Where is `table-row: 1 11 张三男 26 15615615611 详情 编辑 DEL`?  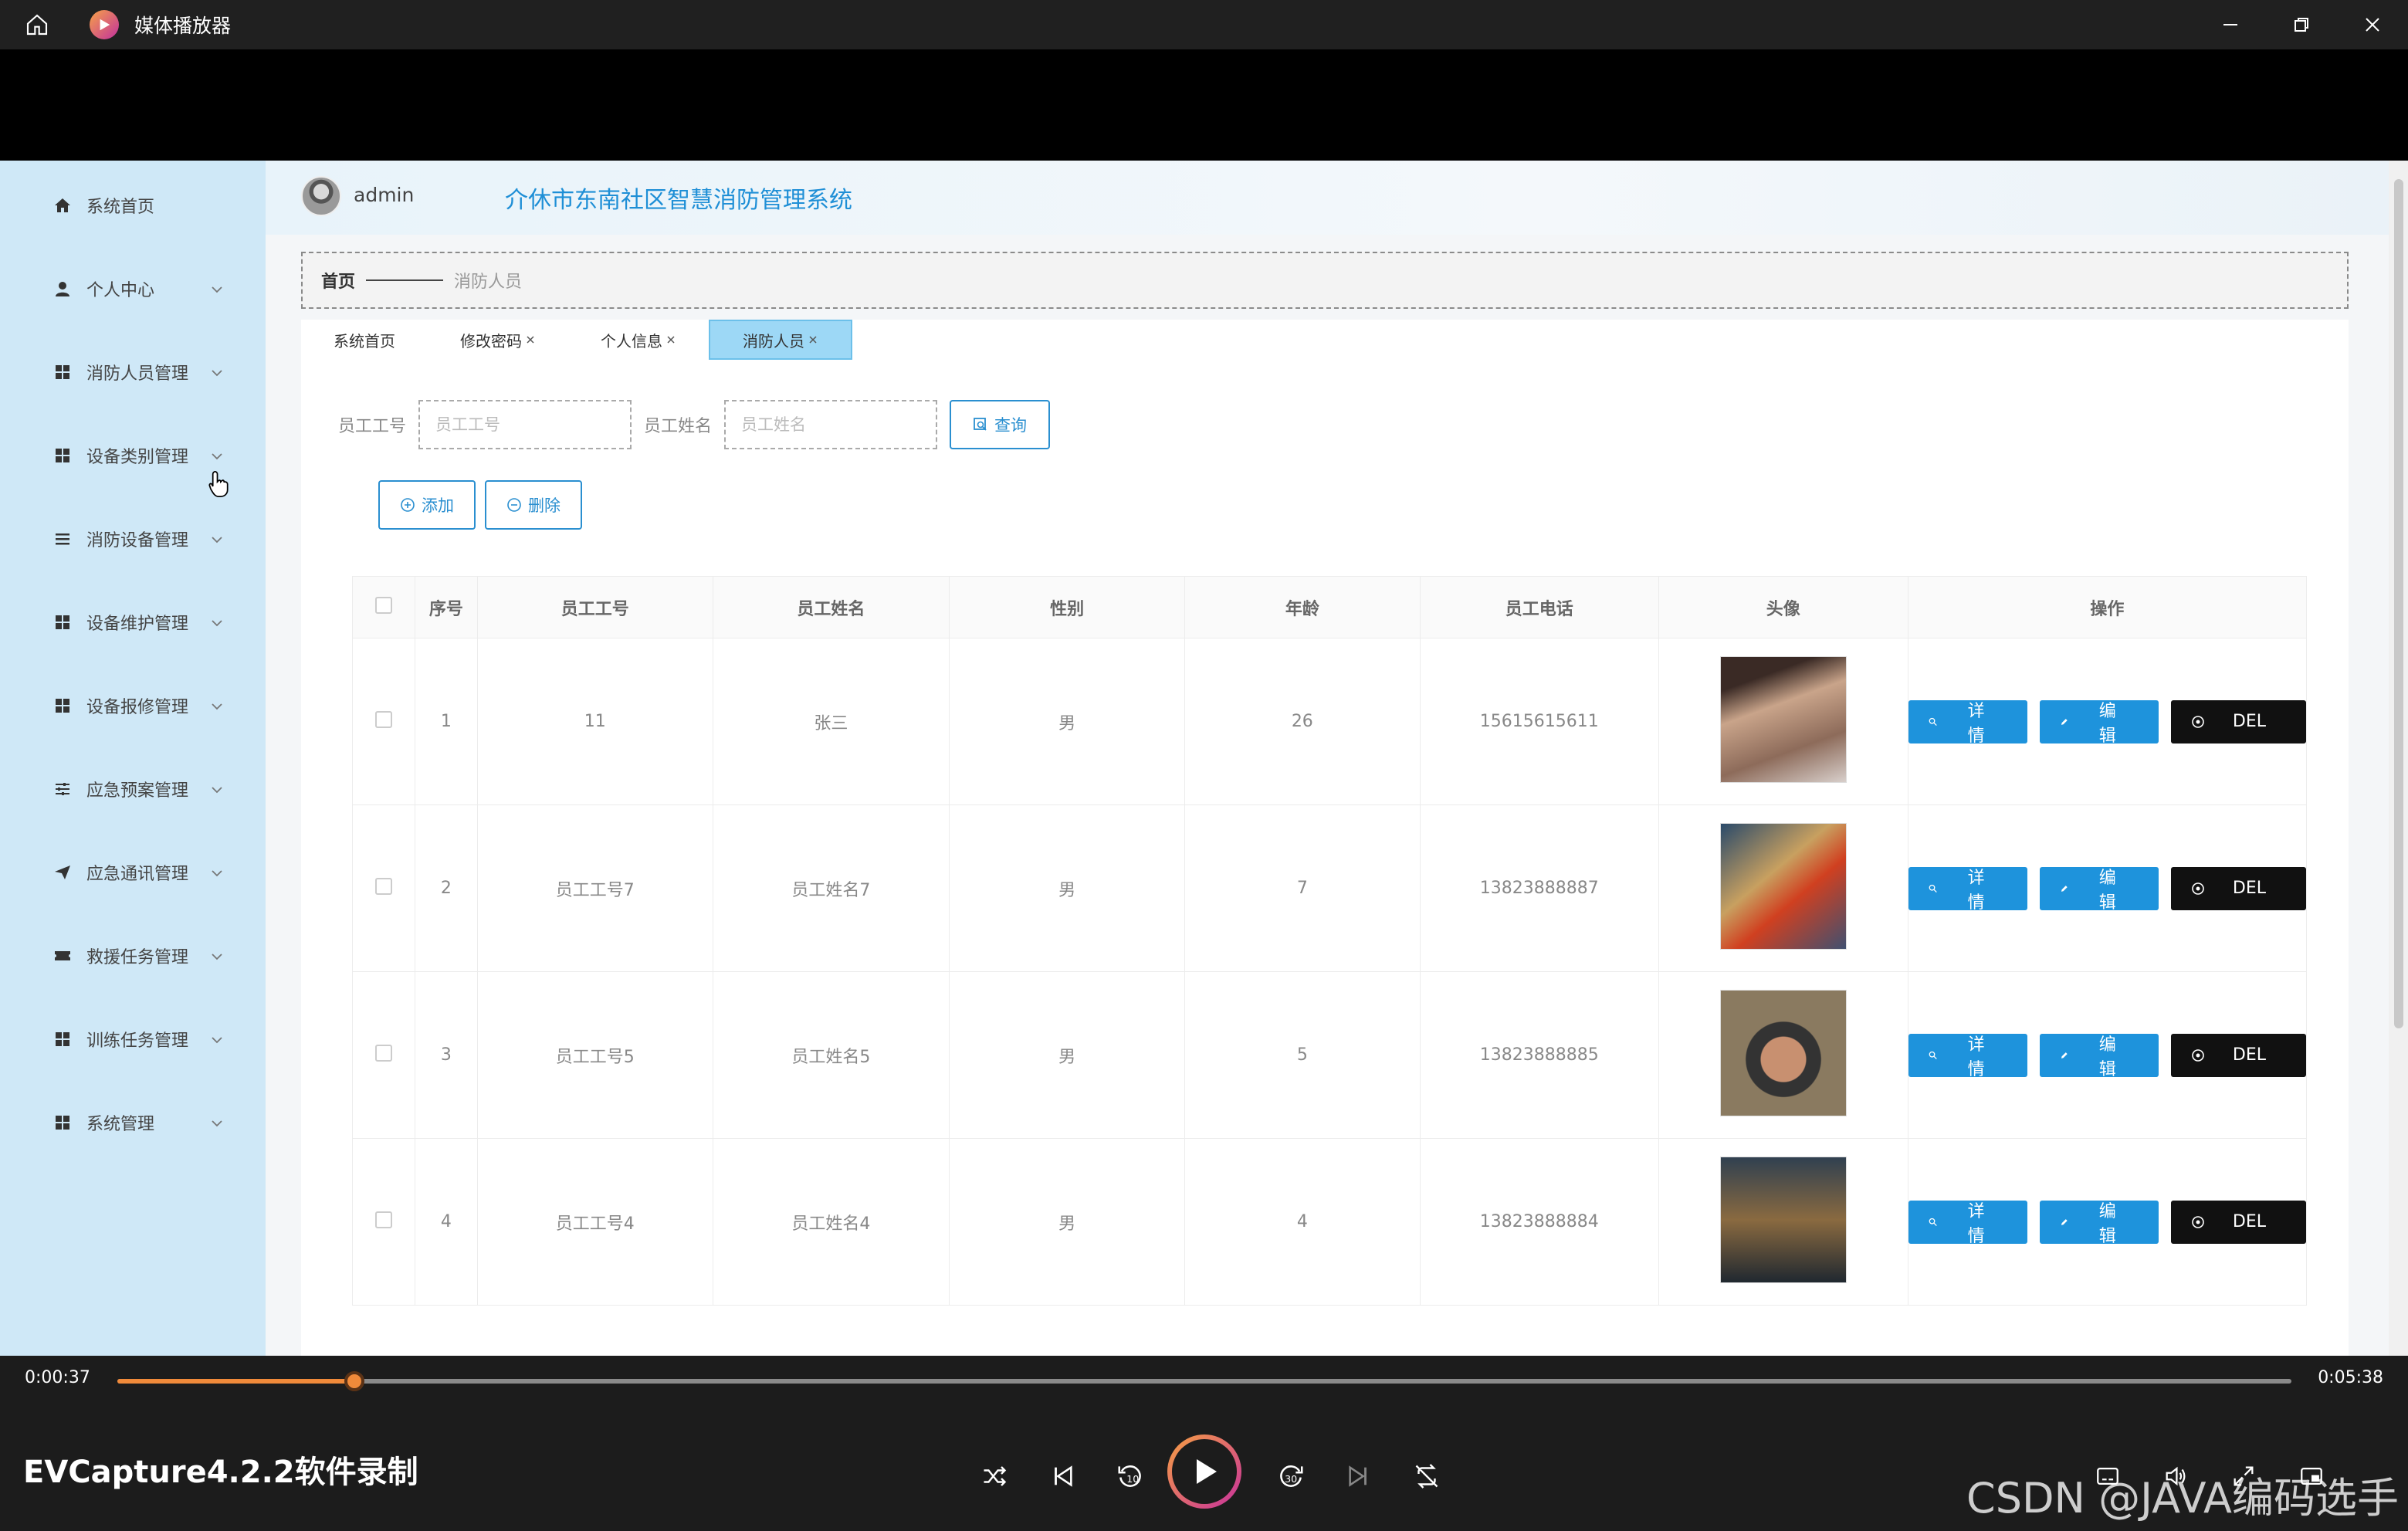
table-row: 1 11 张三男 26 15615615611 详情 编辑 DEL is located at coordinates (1330, 721).